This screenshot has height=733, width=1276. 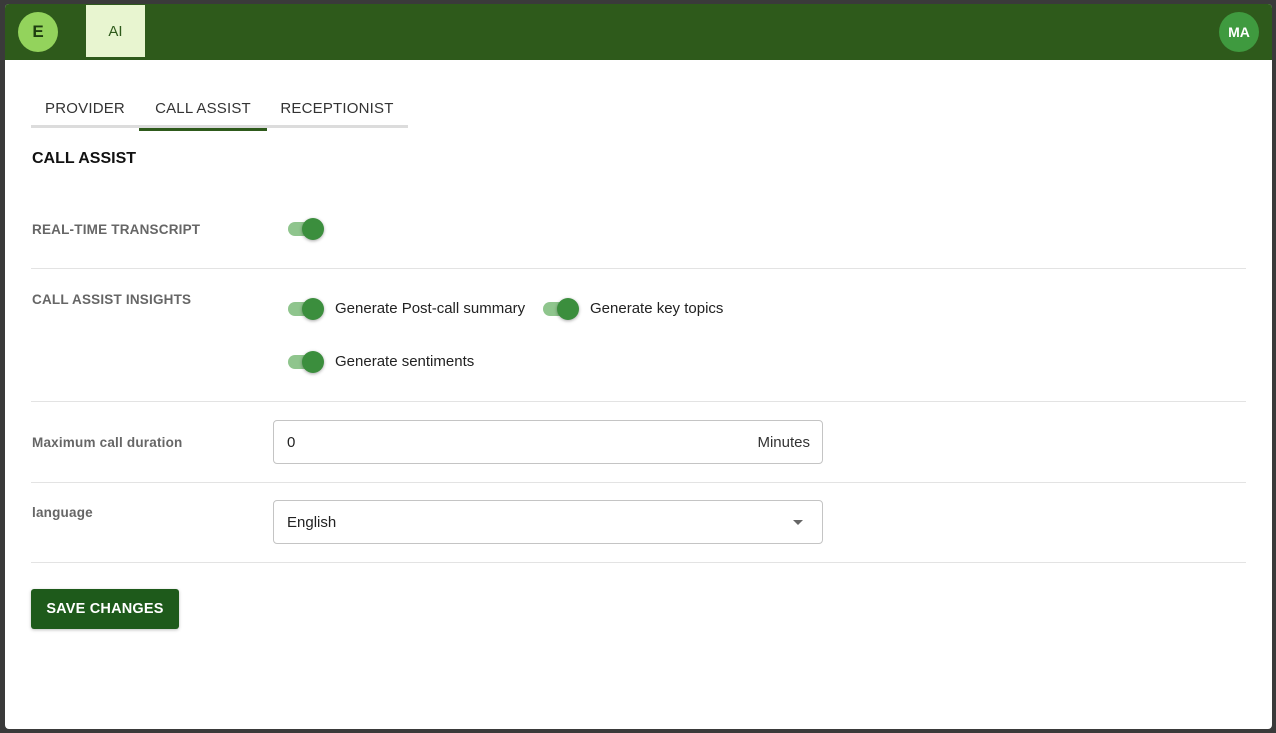 I want to click on section-title: CALL ASSIST, so click(x=84, y=158).